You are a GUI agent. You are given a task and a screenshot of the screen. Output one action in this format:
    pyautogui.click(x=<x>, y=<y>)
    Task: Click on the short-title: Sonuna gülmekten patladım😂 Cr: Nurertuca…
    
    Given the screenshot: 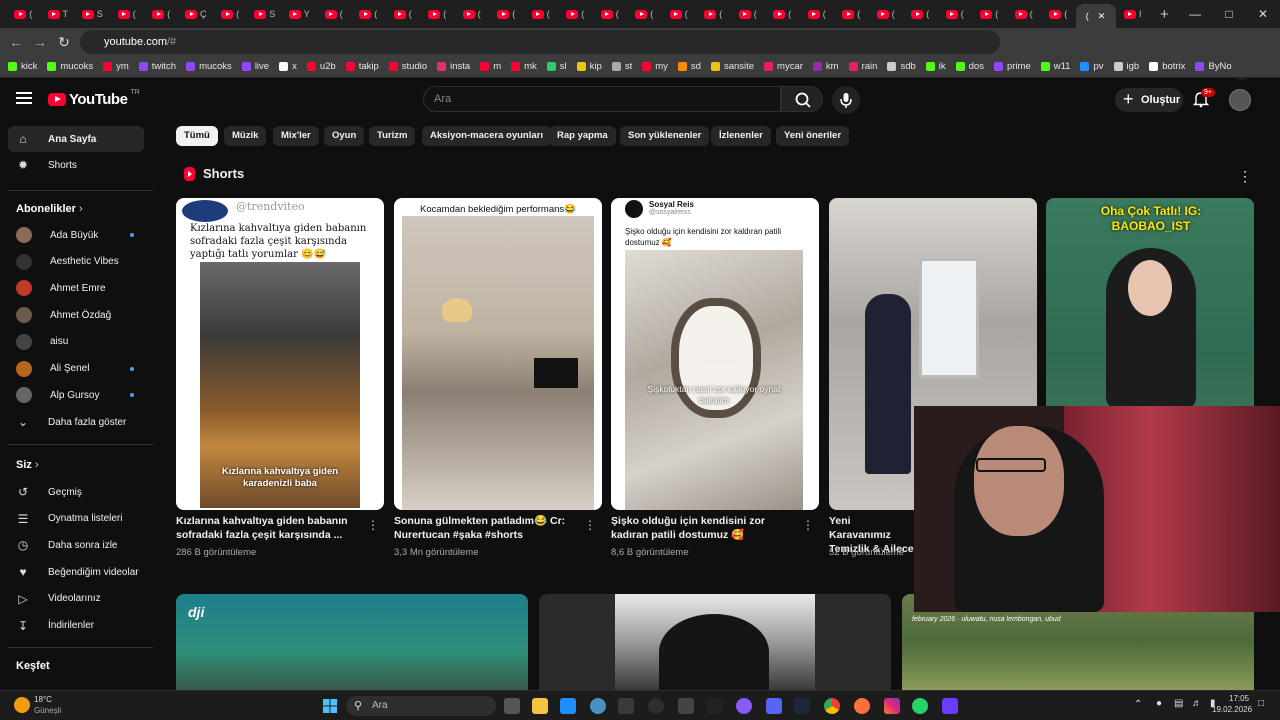 What is the action you would take?
    pyautogui.click(x=484, y=528)
    